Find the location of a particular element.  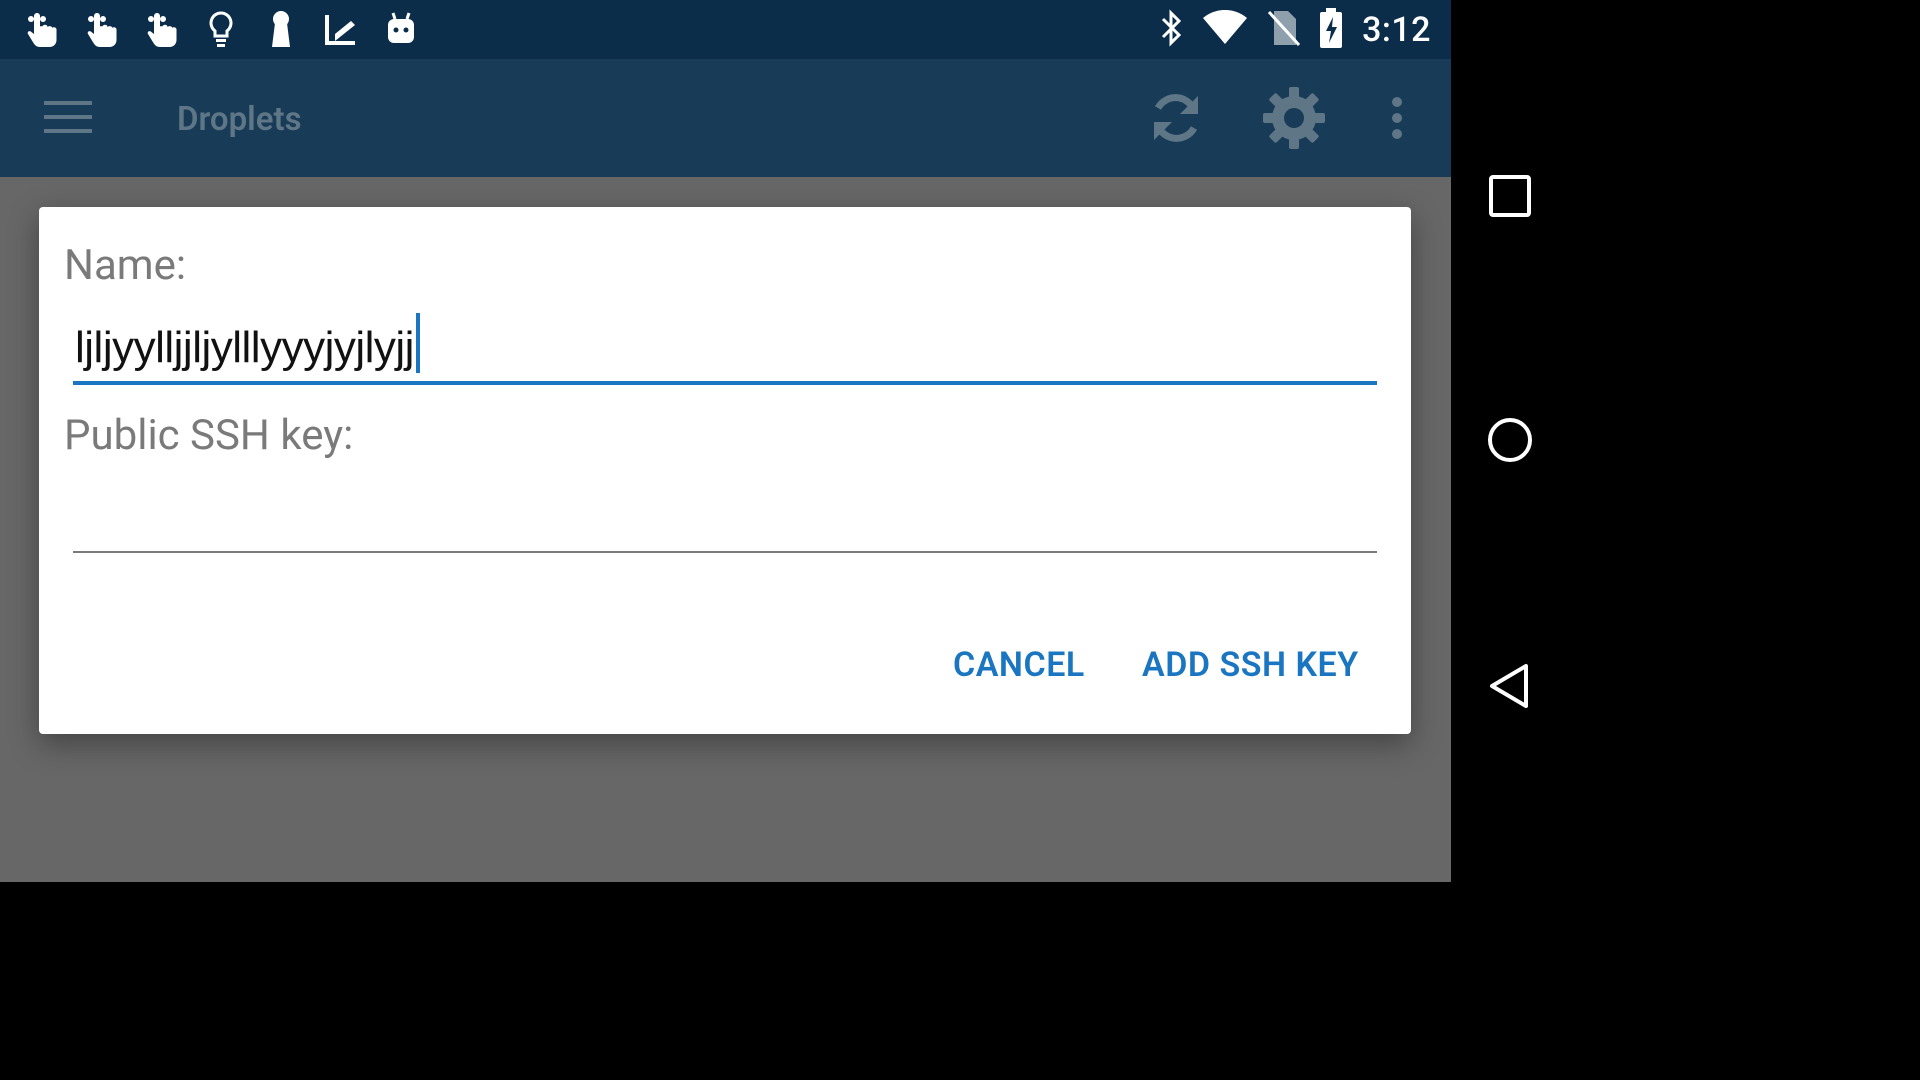

bluetooth-icon is located at coordinates (1171, 30).